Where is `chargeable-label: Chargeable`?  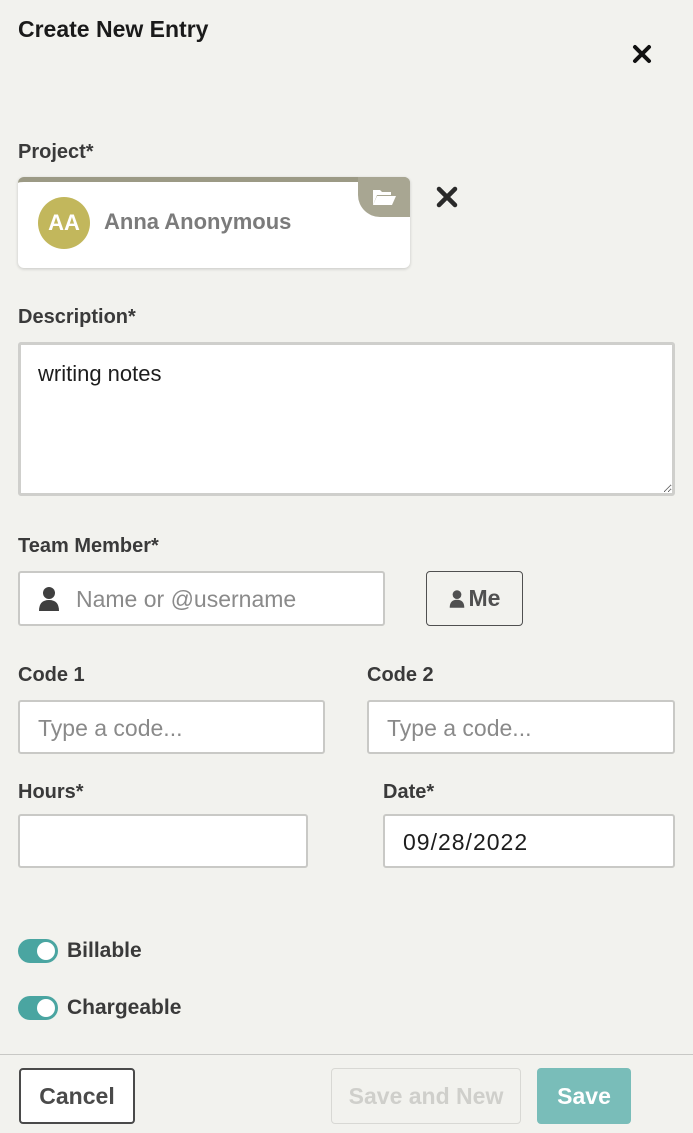
chargeable-label: Chargeable is located at coordinates (124, 1007).